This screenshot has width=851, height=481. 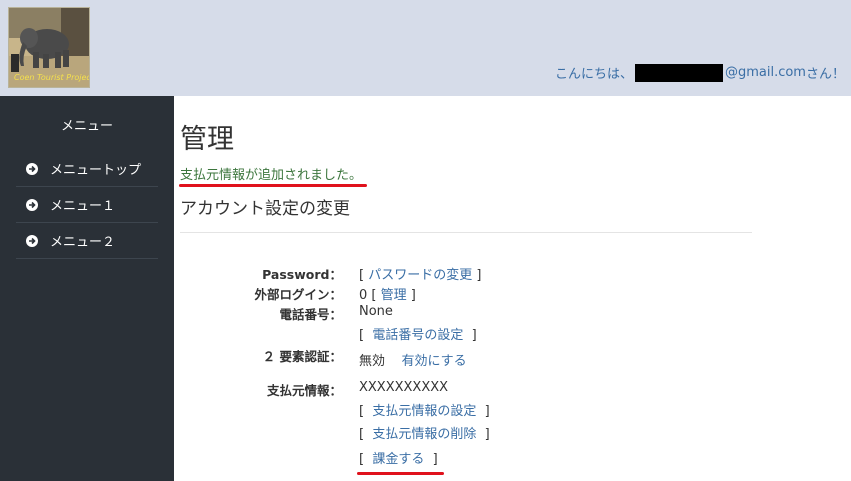 What do you see at coordinates (376, 311) in the screenshot?
I see `phone-value: None` at bounding box center [376, 311].